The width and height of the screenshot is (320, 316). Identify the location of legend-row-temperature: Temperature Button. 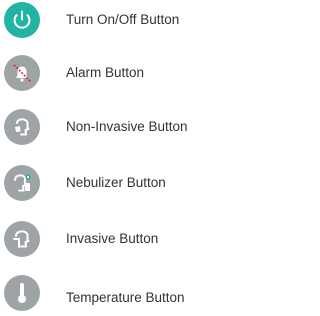
(122, 293).